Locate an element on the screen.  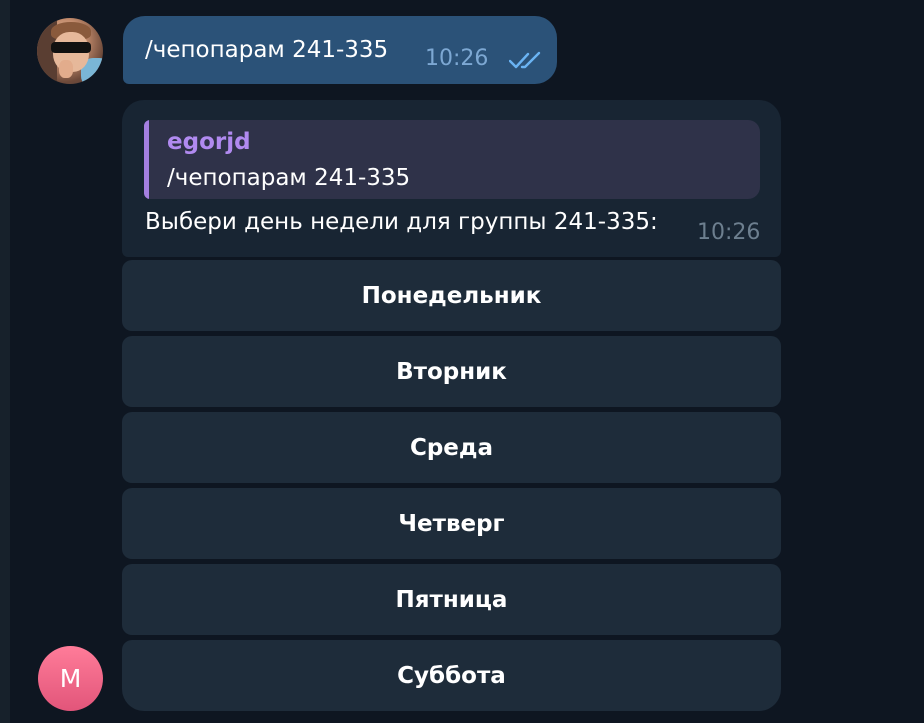
reply-quote: egorjd /чепопарам 241-335 is located at coordinates (452, 159).